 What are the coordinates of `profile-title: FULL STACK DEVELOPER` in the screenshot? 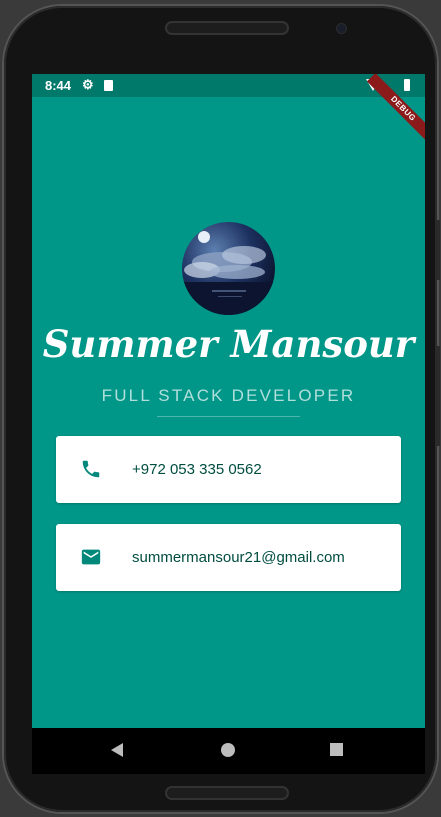 It's located at (228, 395).